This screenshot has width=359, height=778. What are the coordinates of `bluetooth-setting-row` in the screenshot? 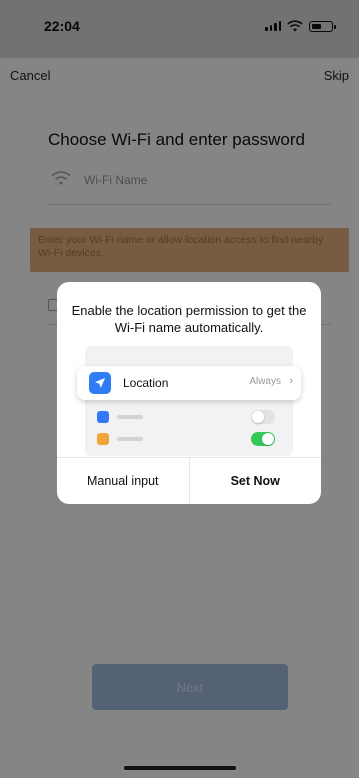 It's located at (189, 417).